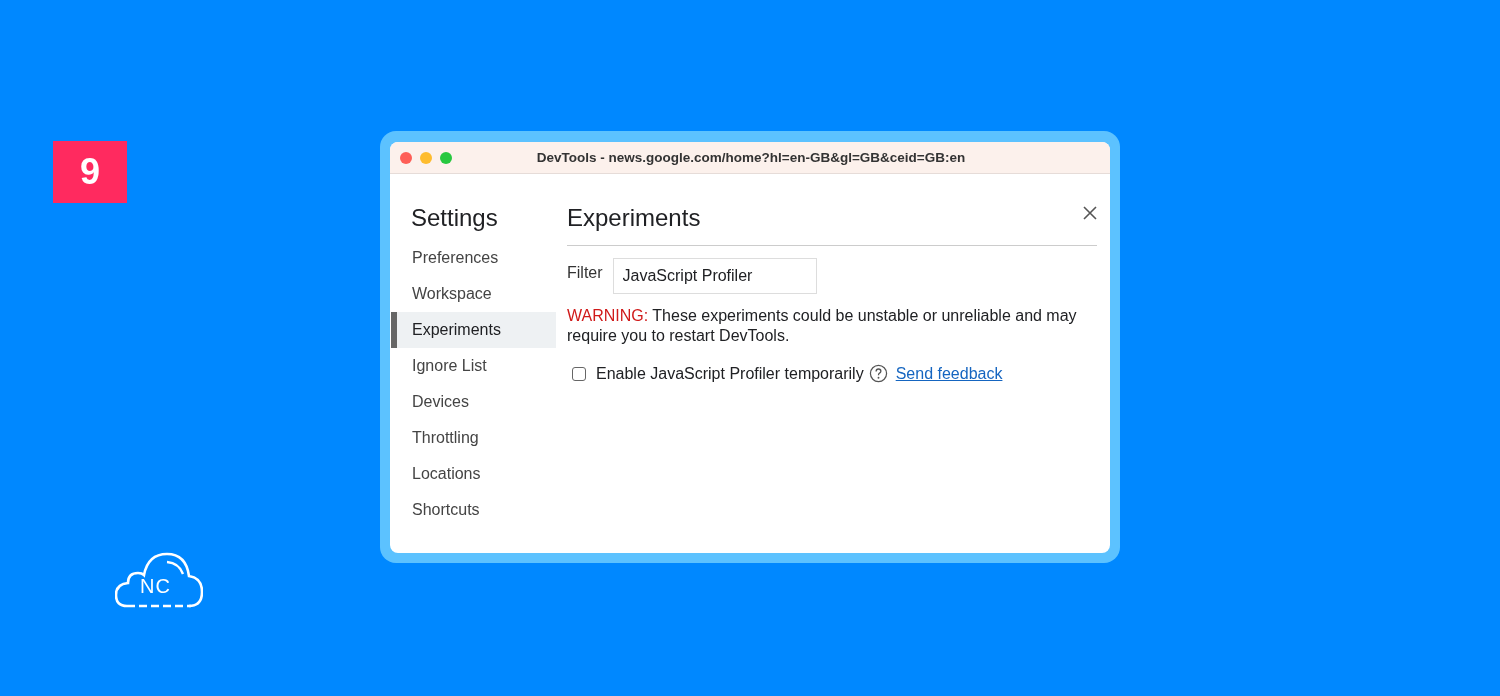  What do you see at coordinates (730, 373) in the screenshot?
I see `experiment-label: Enable JavaScript Profiler temporarily` at bounding box center [730, 373].